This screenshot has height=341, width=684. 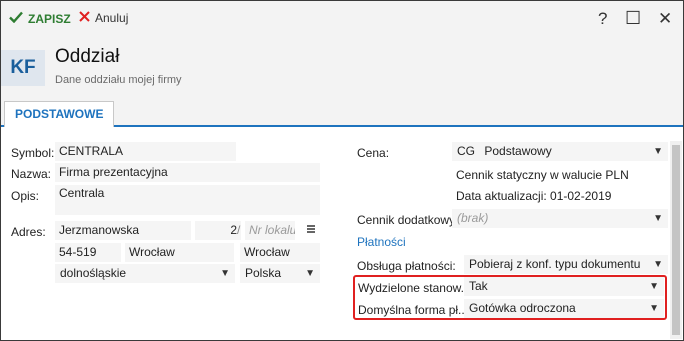 What do you see at coordinates (31, 174) in the screenshot?
I see `nazwa-label: Nazwa:` at bounding box center [31, 174].